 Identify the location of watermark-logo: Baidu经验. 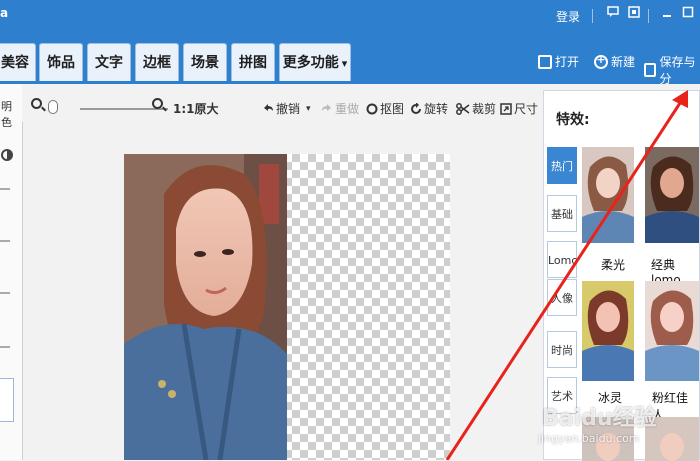
(599, 418).